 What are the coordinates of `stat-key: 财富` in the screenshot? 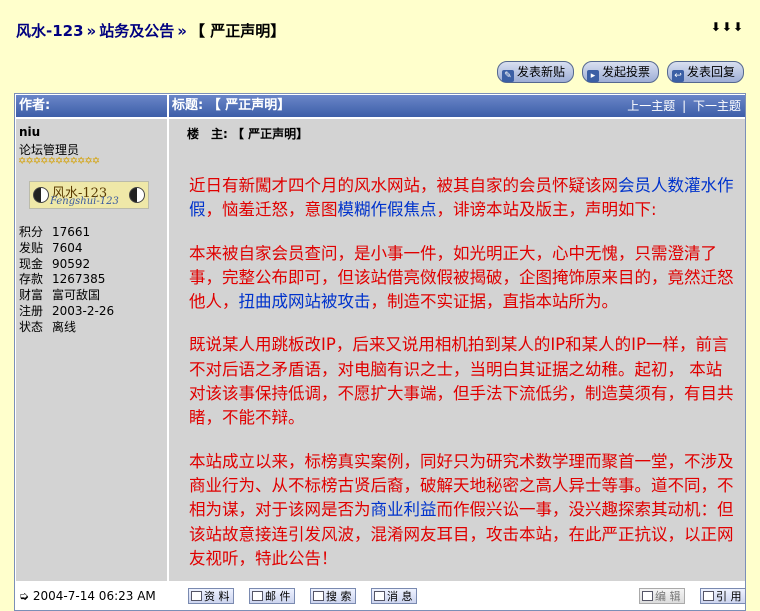 It's located at (31, 295).